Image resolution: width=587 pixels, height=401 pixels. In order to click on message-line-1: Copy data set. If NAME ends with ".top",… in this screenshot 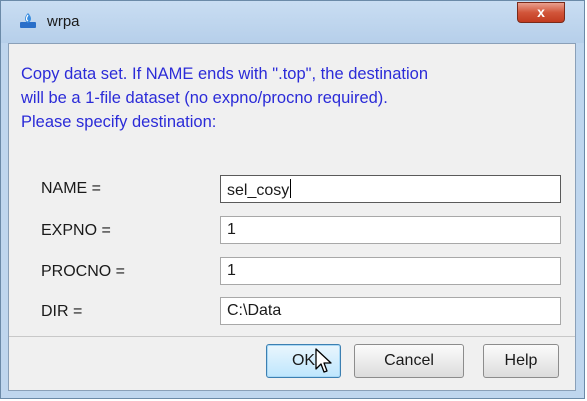, I will do `click(225, 74)`.